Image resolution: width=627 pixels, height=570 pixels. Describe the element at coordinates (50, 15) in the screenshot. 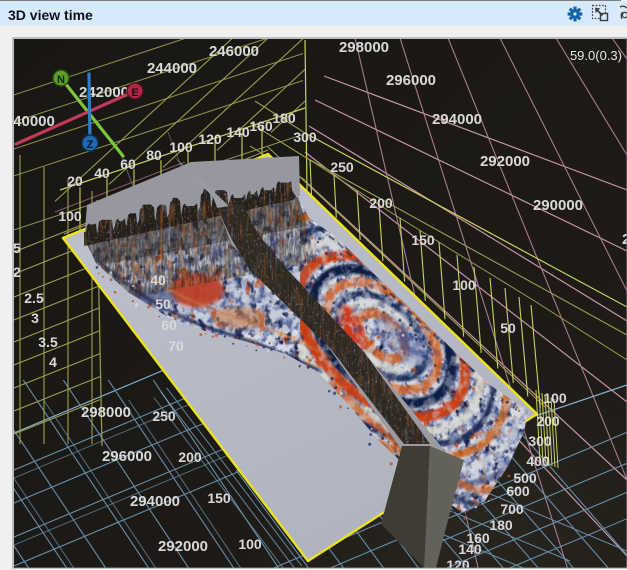

I see `svg-text: 3D view time` at that location.